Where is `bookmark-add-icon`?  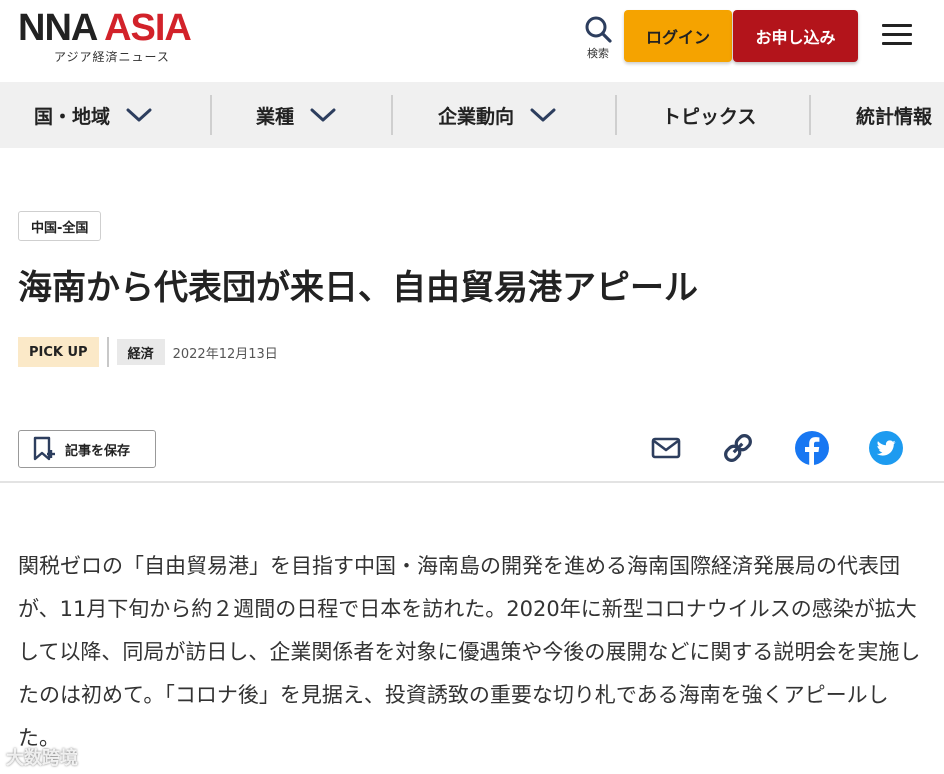 bookmark-add-icon is located at coordinates (44, 448).